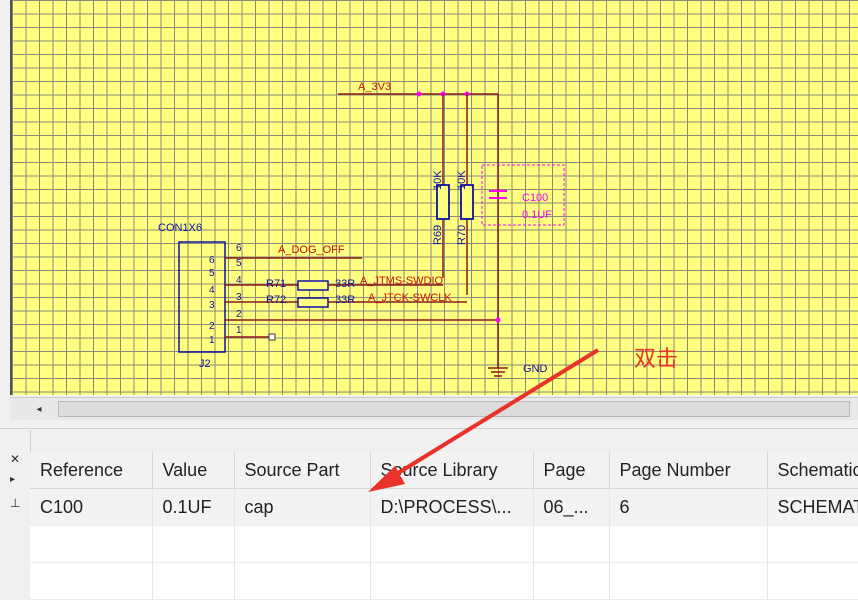 This screenshot has height=600, width=858. Describe the element at coordinates (91, 507) in the screenshot. I see `cell-reference: C100` at that location.